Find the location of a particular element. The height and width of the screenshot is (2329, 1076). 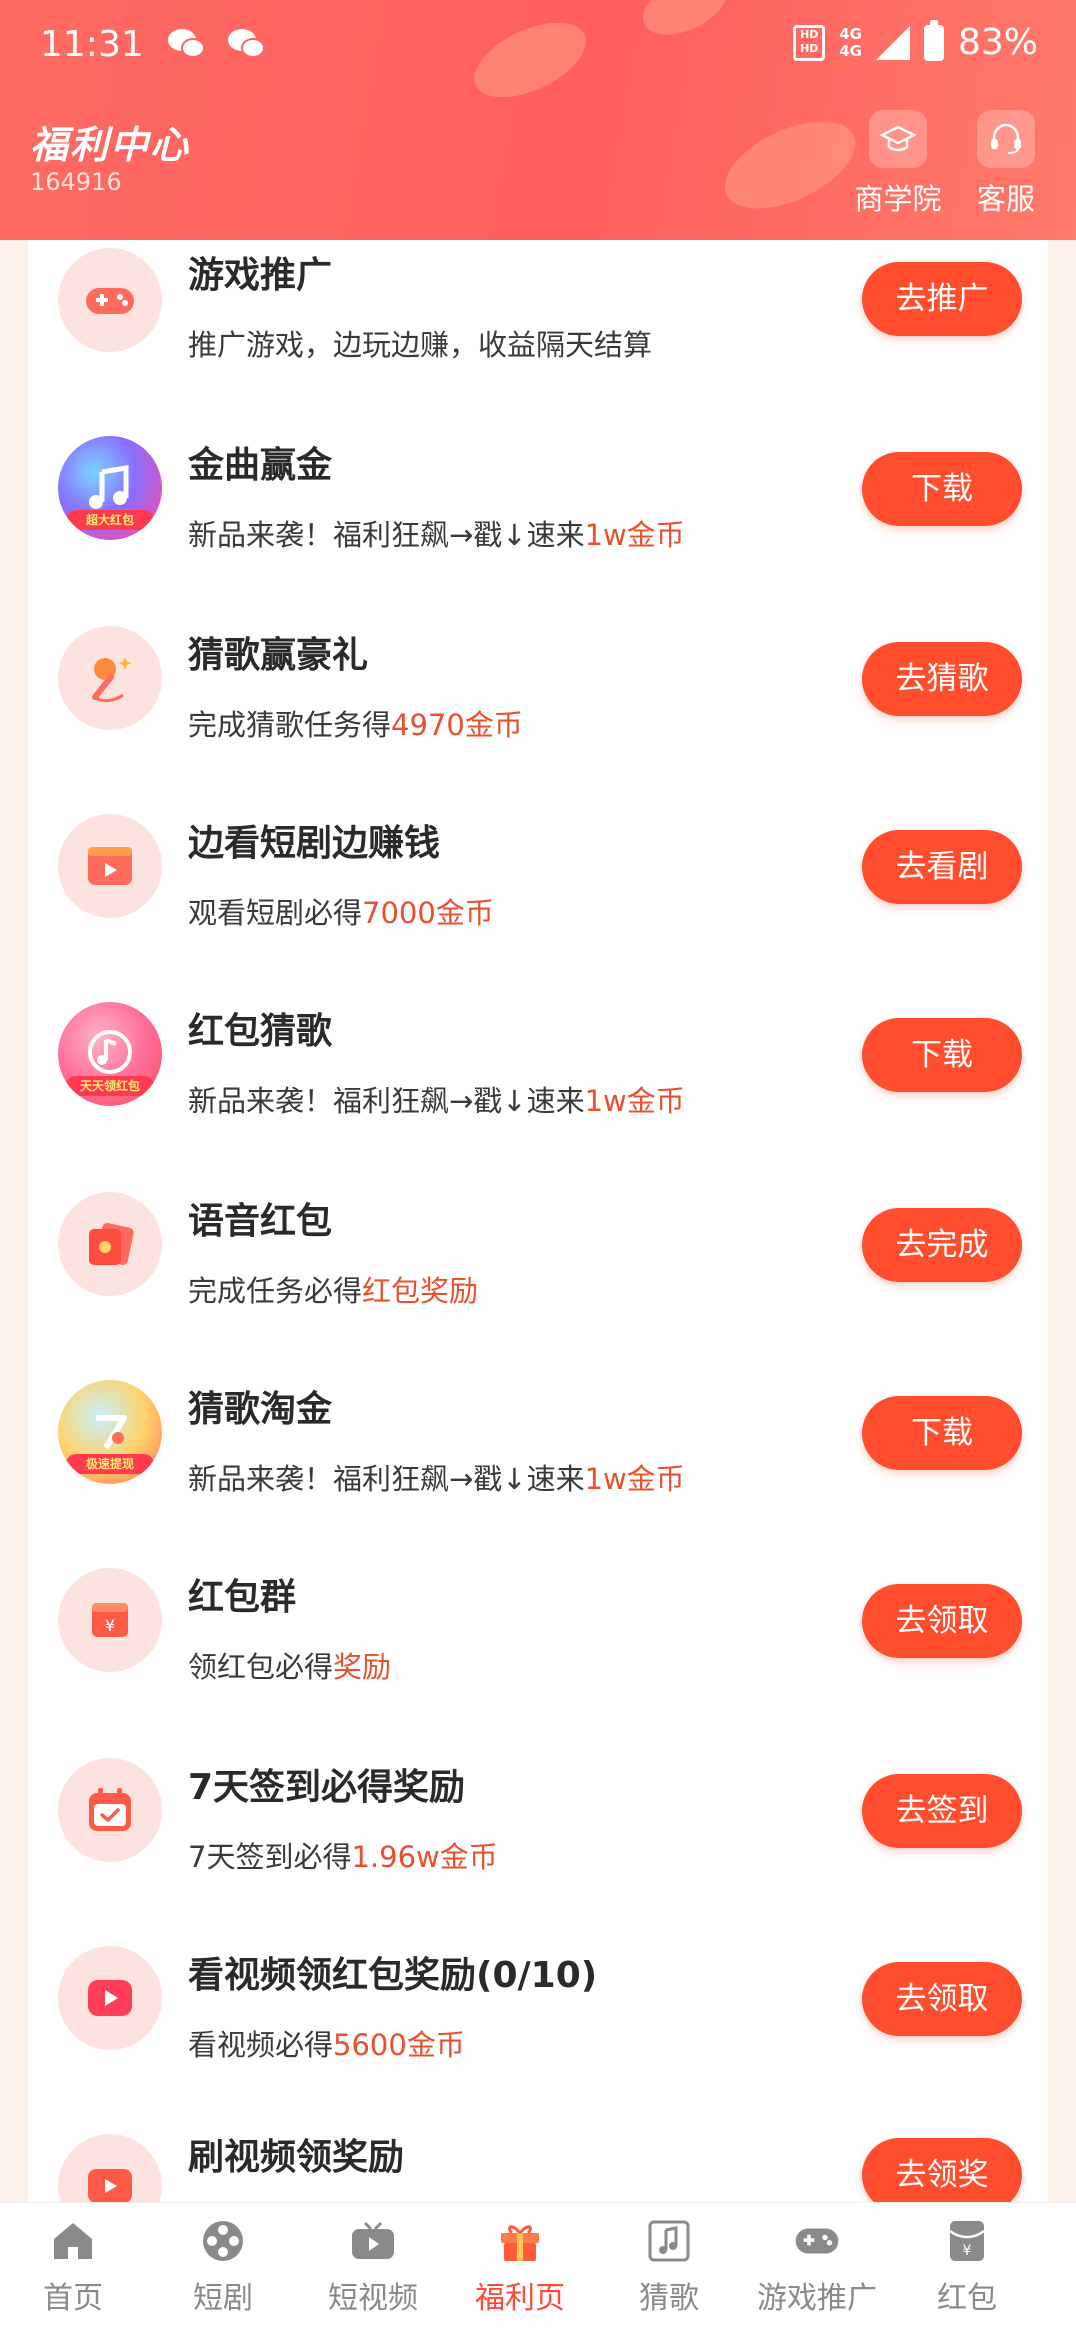

app-music-icon: 超大红包 is located at coordinates (110, 488).